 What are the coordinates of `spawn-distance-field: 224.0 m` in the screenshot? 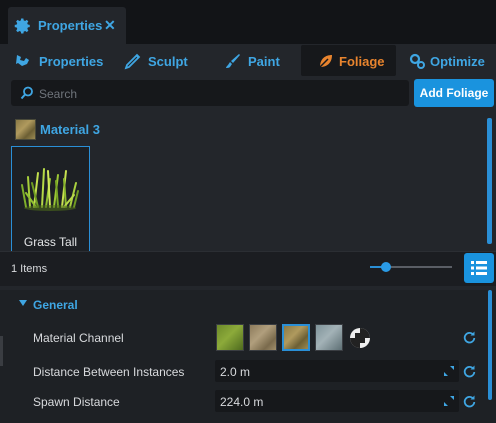 It's located at (337, 401).